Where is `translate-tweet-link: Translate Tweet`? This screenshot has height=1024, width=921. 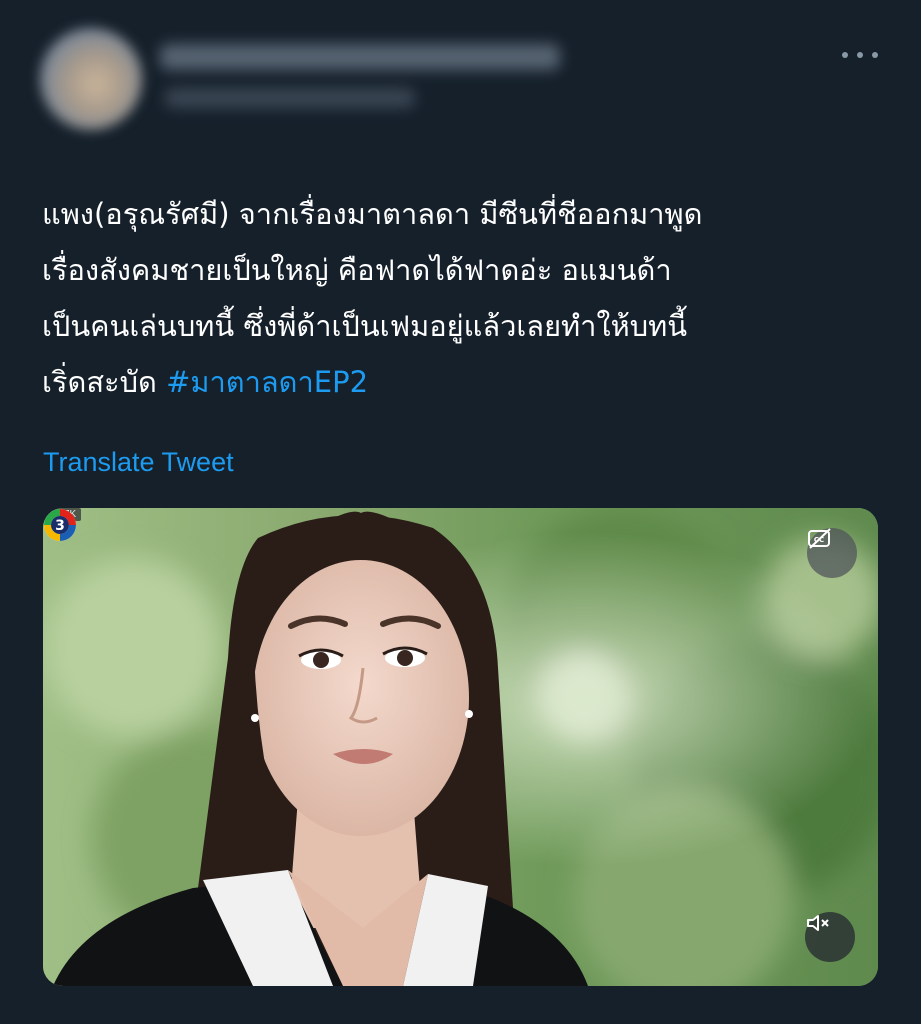 translate-tweet-link: Translate Tweet is located at coordinates (138, 462).